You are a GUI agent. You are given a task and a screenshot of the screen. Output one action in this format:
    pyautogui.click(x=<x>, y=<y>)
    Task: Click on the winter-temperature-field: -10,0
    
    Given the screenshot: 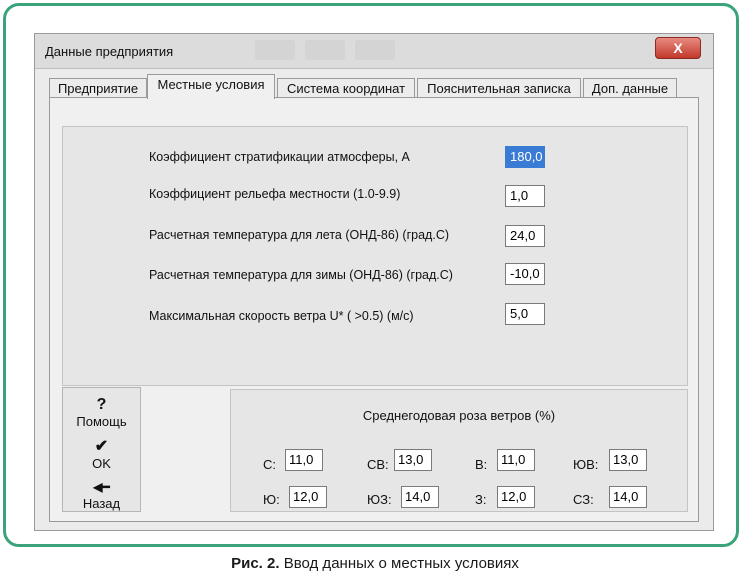 What is the action you would take?
    pyautogui.click(x=525, y=274)
    